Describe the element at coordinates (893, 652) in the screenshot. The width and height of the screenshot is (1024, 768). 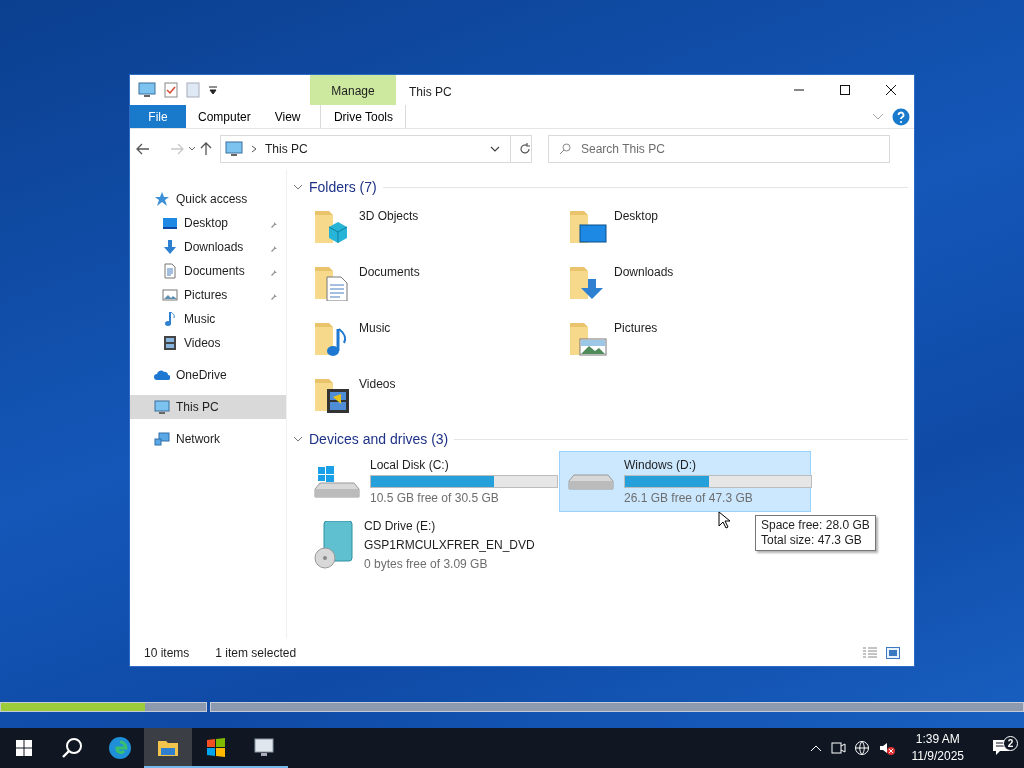
I see `large-icons-view-icon` at that location.